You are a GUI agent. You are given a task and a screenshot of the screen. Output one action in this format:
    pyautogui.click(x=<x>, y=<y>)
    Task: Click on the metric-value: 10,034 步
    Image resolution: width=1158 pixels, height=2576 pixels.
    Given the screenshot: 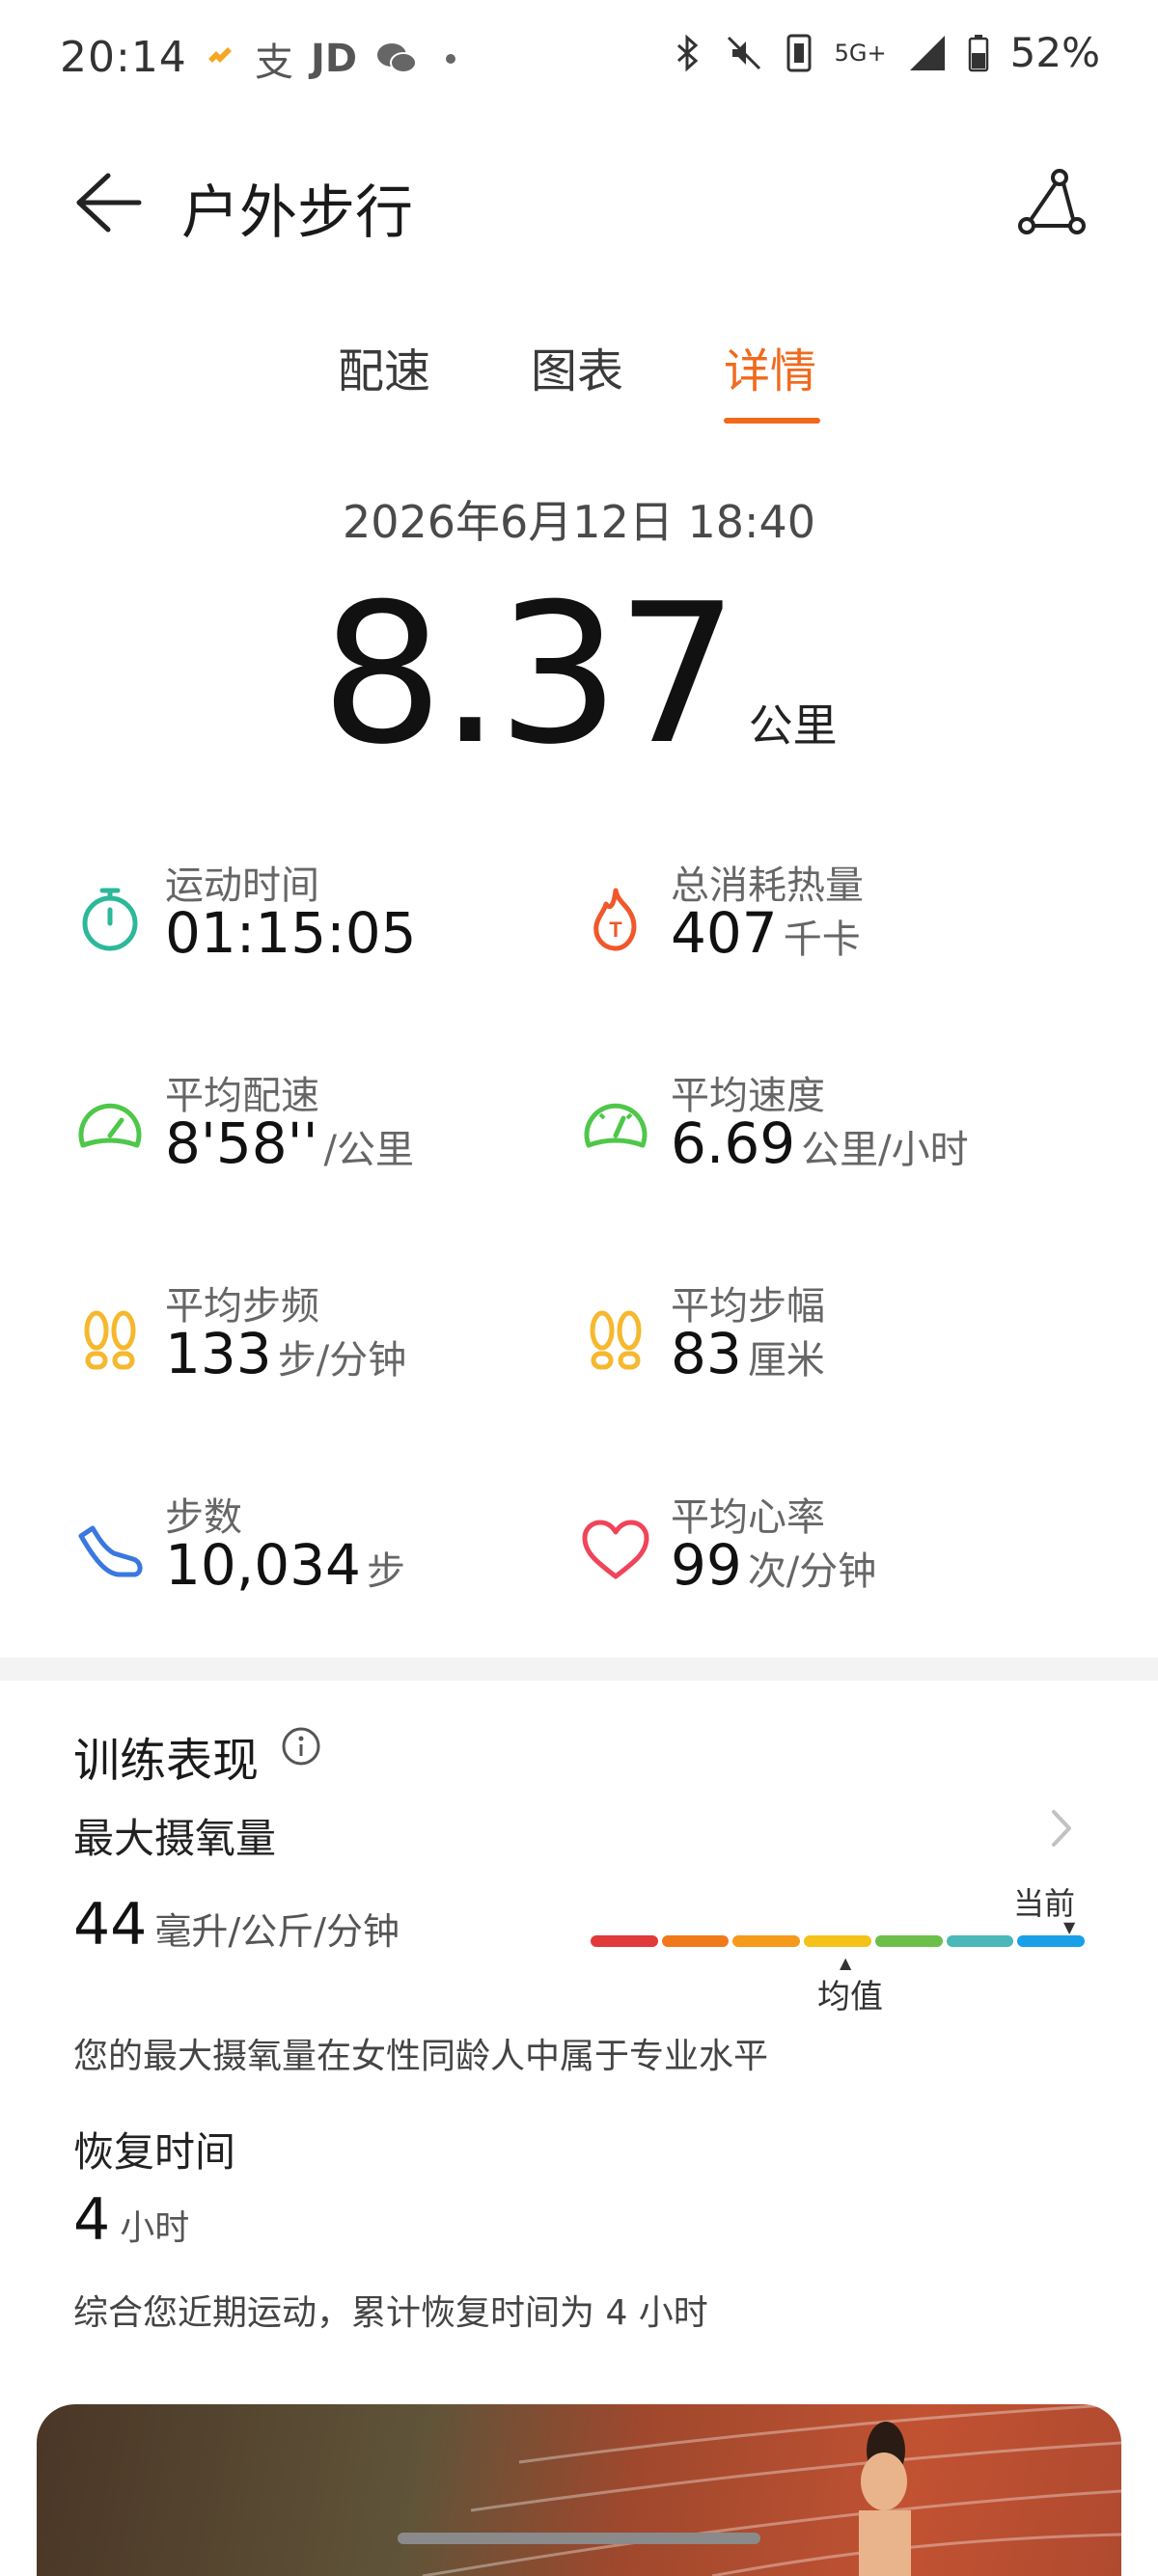 What is the action you would take?
    pyautogui.click(x=285, y=1565)
    